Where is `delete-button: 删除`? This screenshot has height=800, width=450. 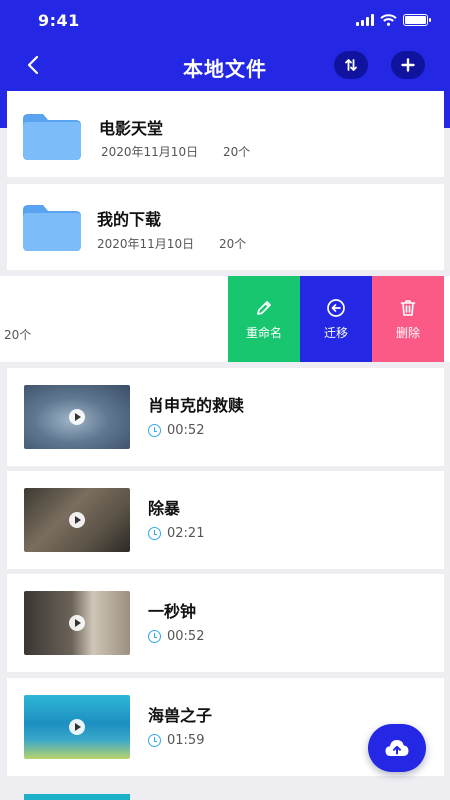 delete-button: 删除 is located at coordinates (408, 319).